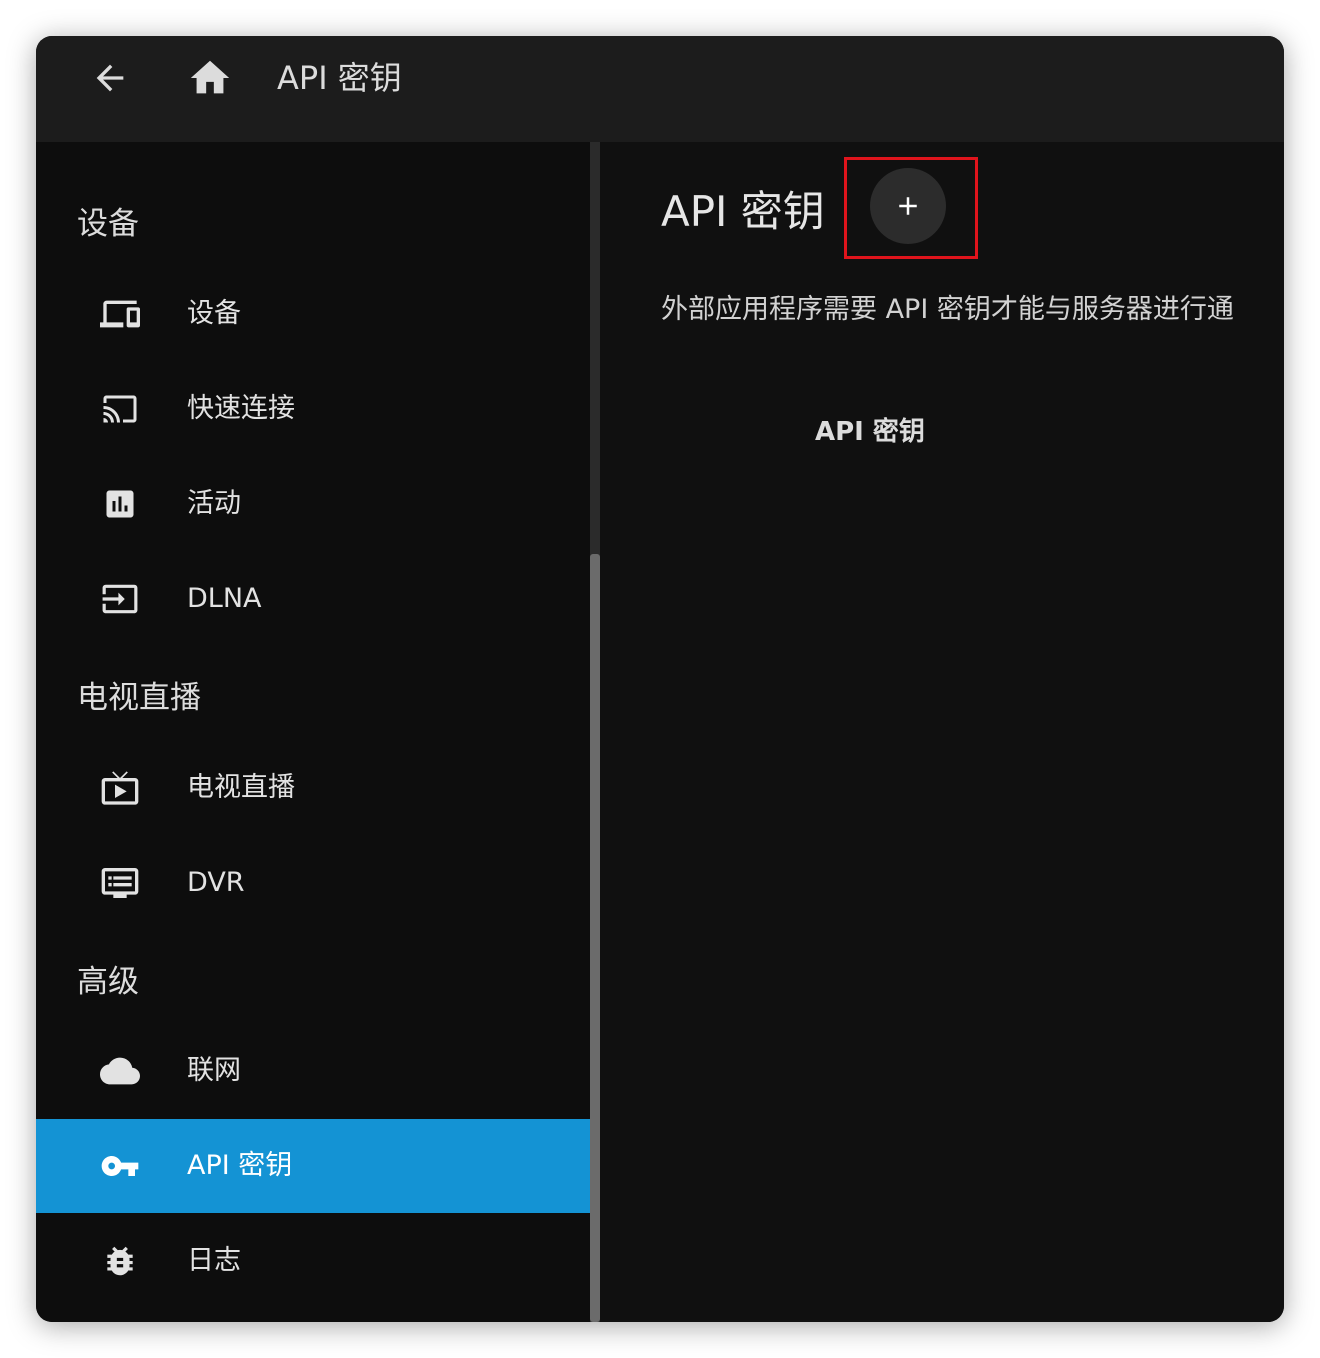 The width and height of the screenshot is (1320, 1358). What do you see at coordinates (224, 598) in the screenshot?
I see `sidebar-item-label: DLNA` at bounding box center [224, 598].